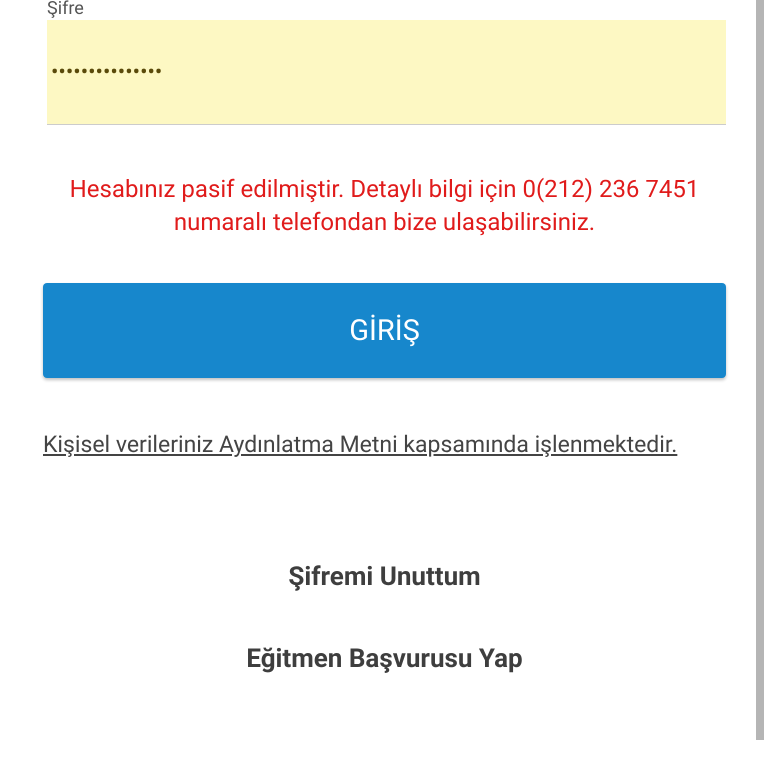 This screenshot has width=768, height=768. What do you see at coordinates (386, 72) in the screenshot?
I see `password-field: •••••••••••••••` at bounding box center [386, 72].